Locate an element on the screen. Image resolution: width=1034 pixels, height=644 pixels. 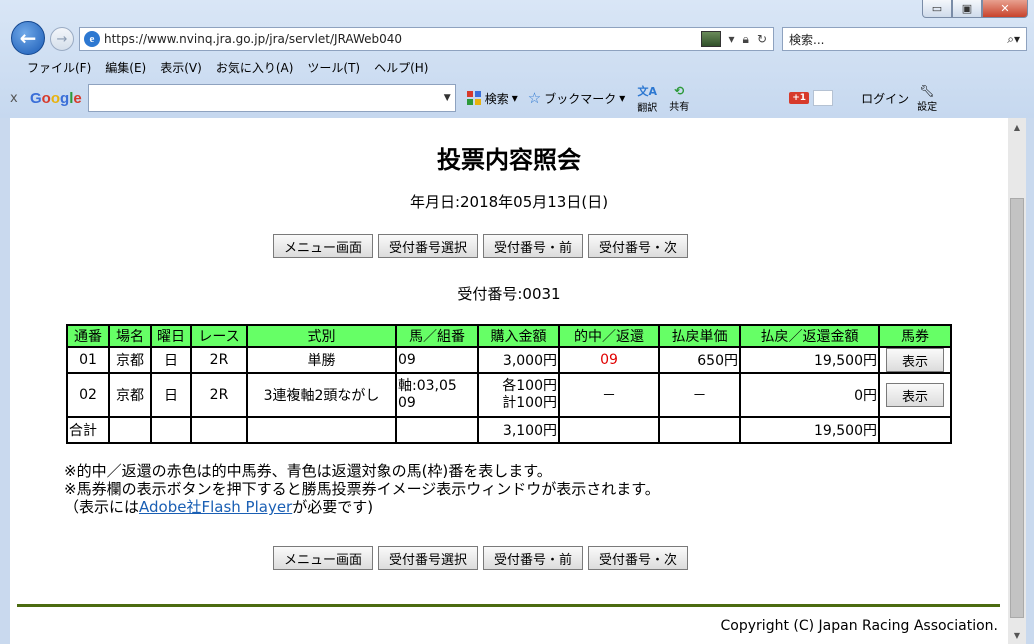
vertical-scrollbar: ▲ ▼ is located at coordinates (1017, 381).